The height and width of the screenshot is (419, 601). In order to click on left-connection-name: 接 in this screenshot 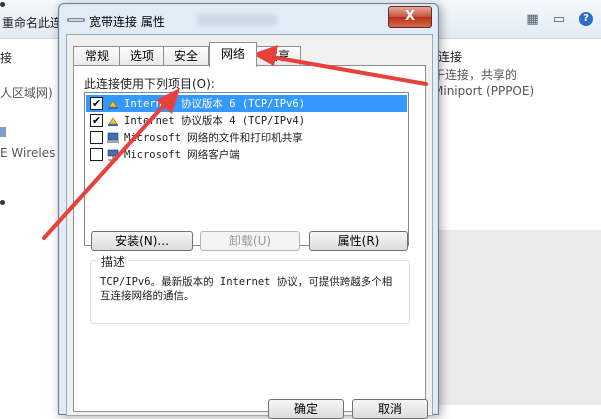, I will do `click(6, 57)`.